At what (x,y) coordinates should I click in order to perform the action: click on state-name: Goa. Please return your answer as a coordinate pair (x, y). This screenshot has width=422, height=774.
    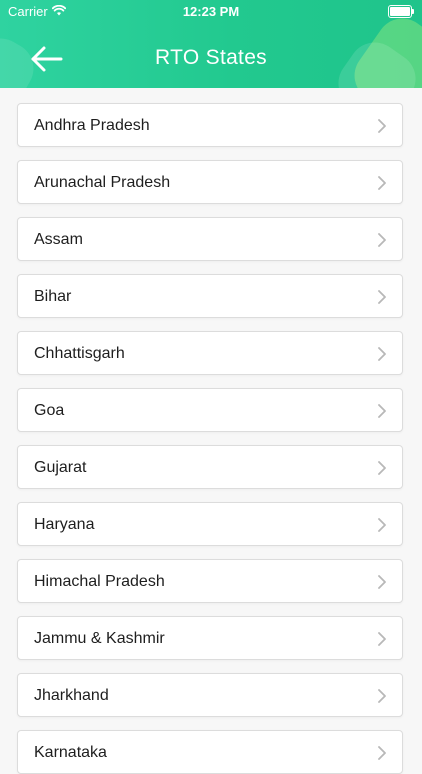
    Looking at the image, I should click on (49, 410).